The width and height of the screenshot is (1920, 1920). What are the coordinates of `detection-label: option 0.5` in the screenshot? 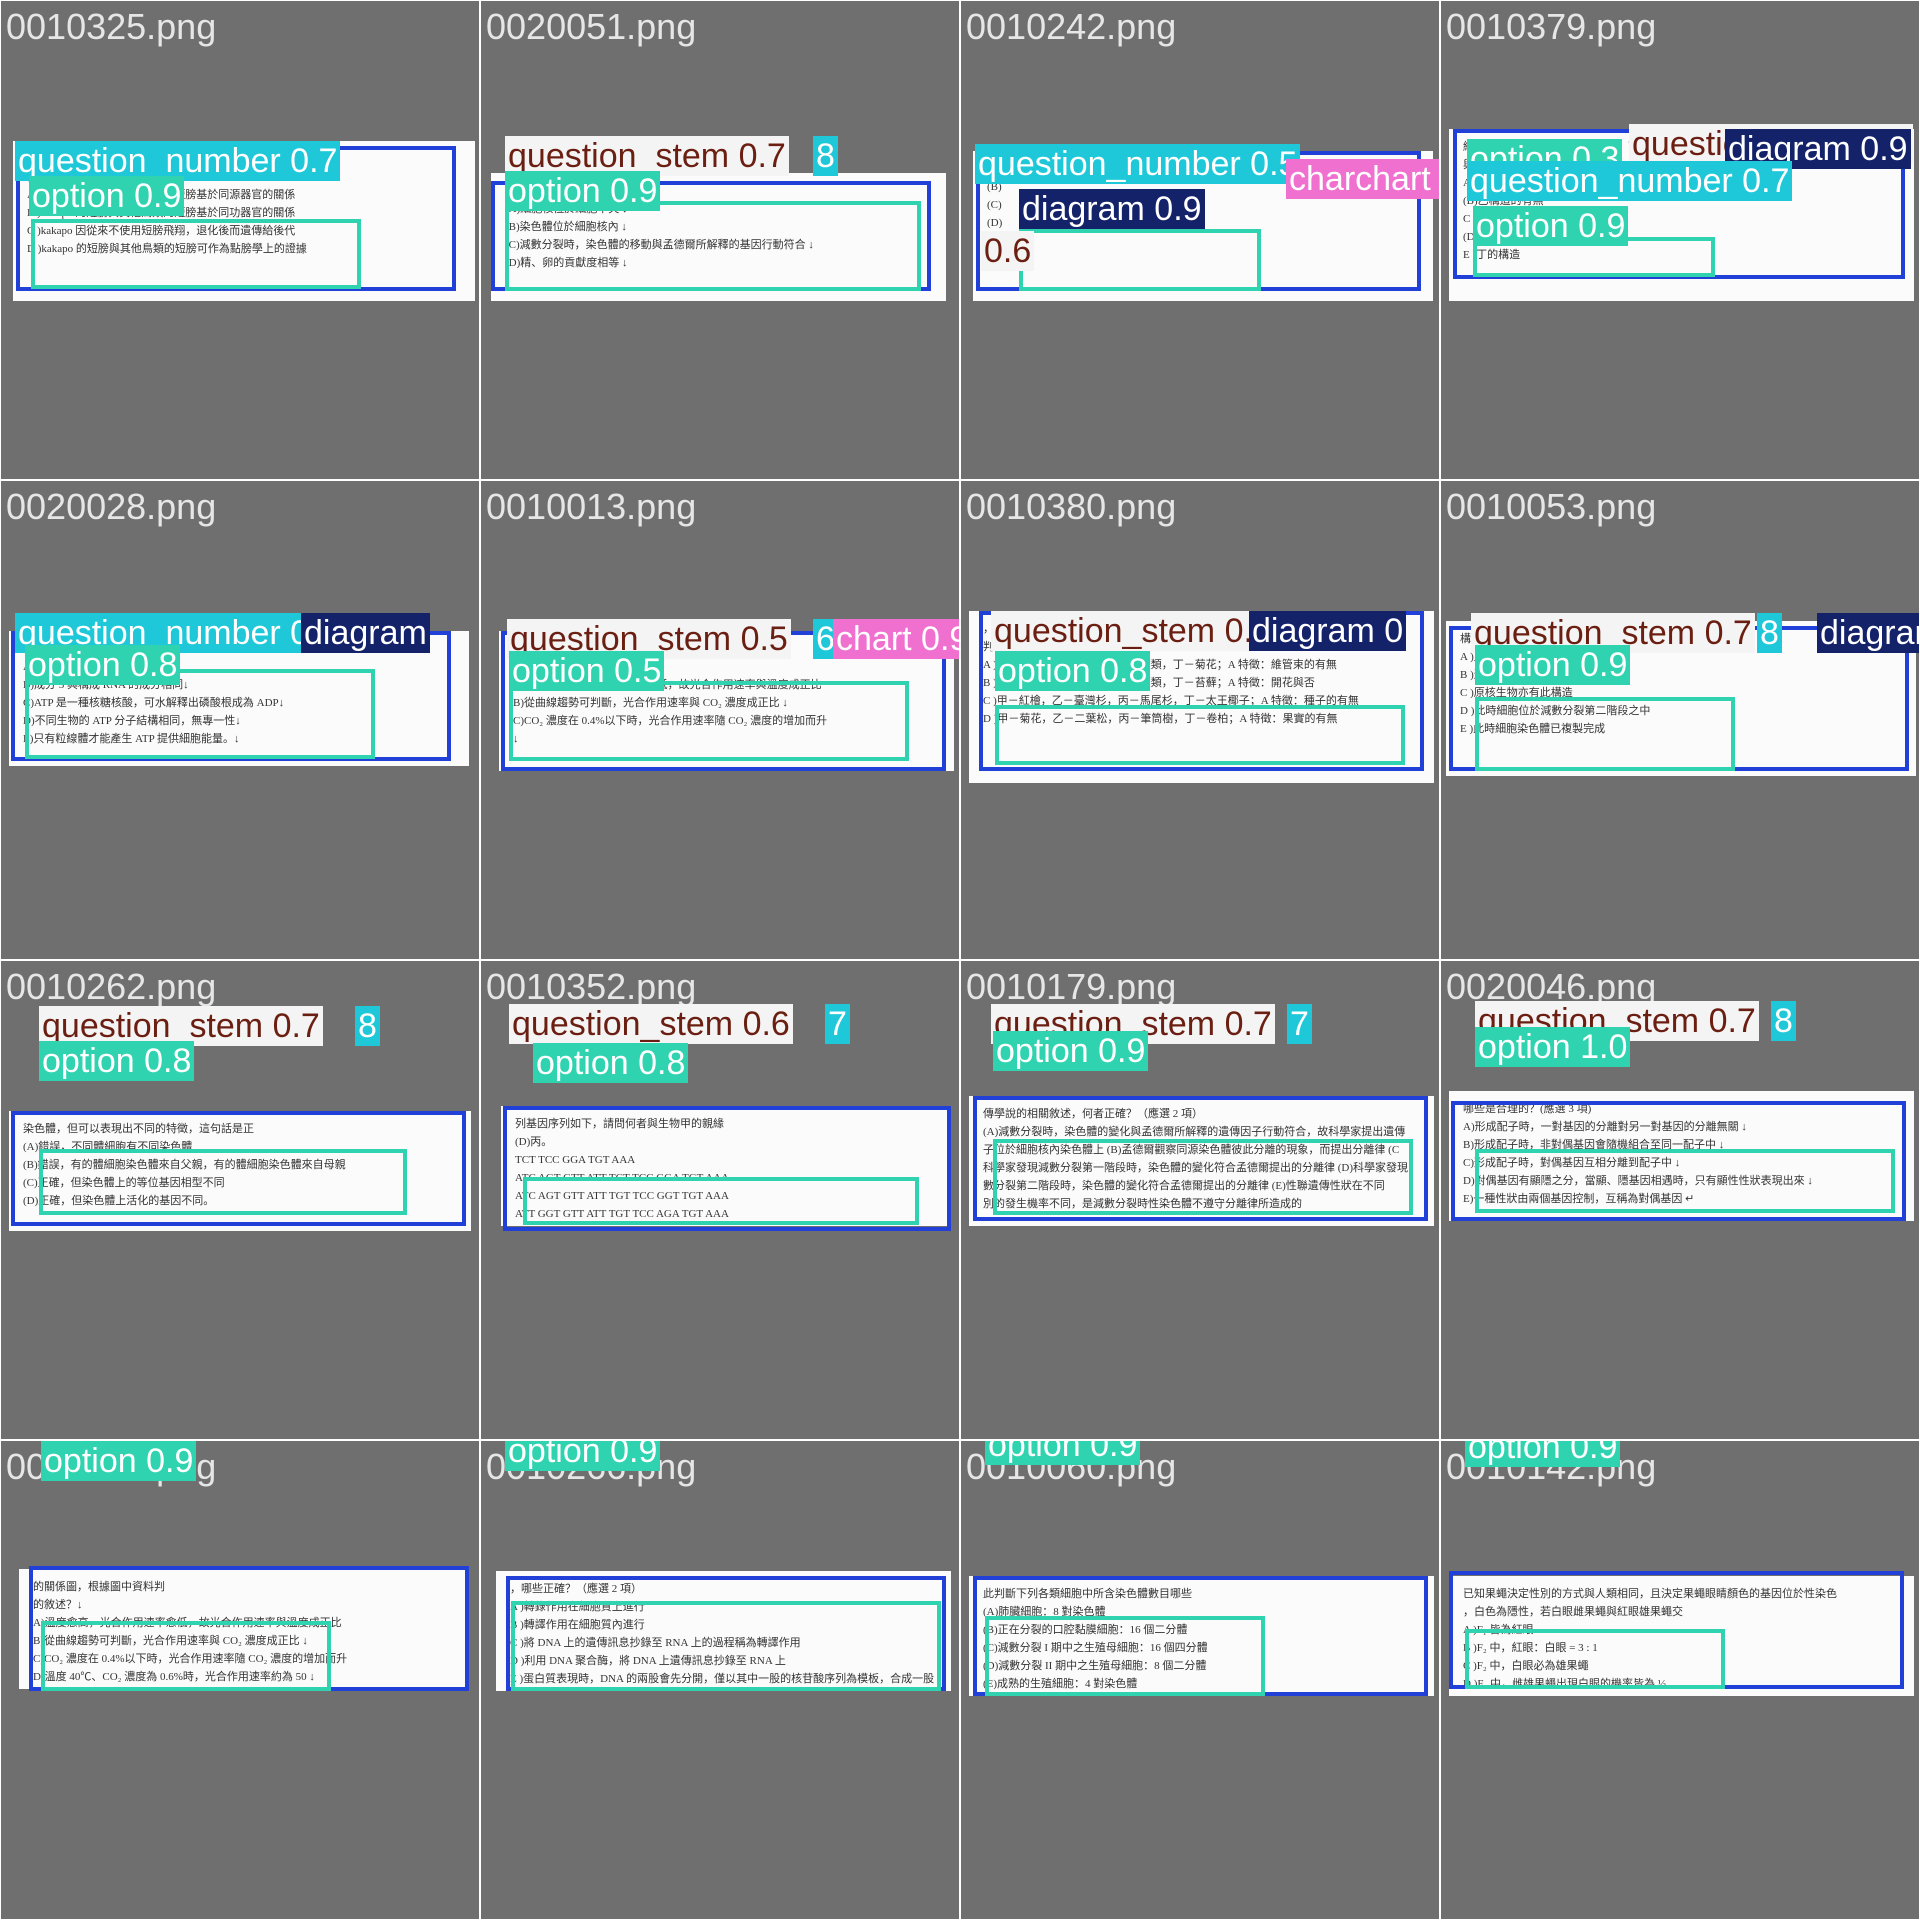 It's located at (587, 671).